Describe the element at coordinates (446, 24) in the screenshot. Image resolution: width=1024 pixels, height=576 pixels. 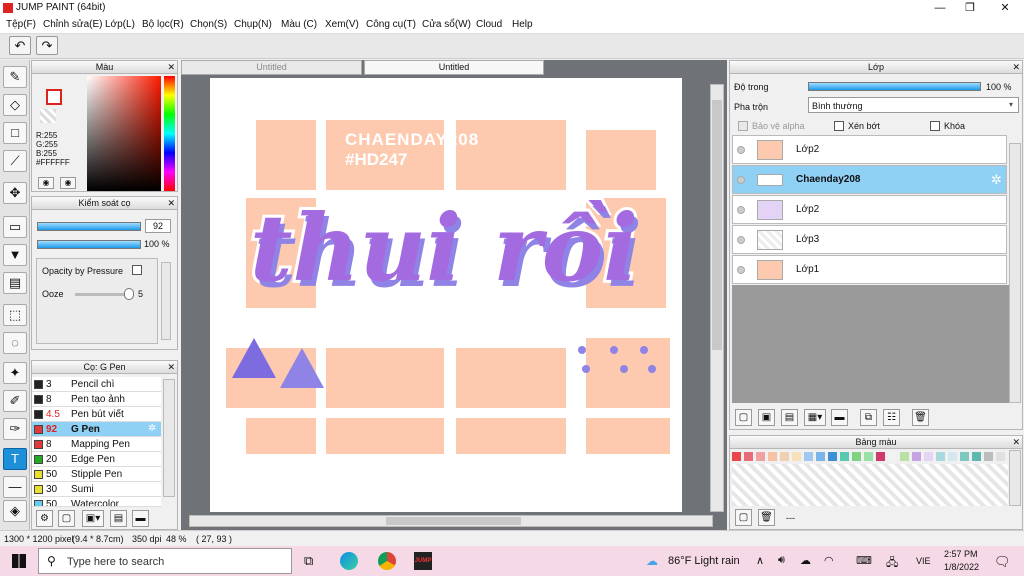
I see `menu-window: Cửa sổ(W)` at that location.